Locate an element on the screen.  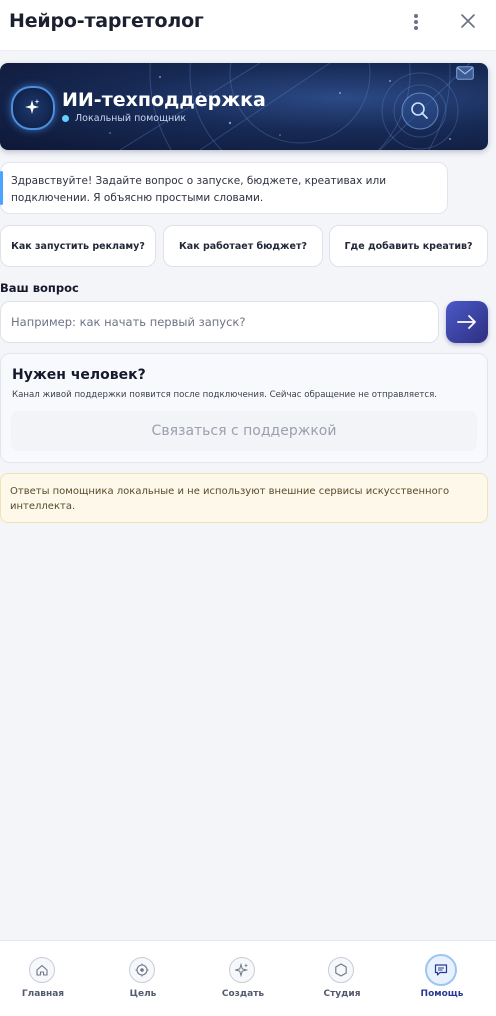
nav-item-studio: Студия is located at coordinates (342, 978).